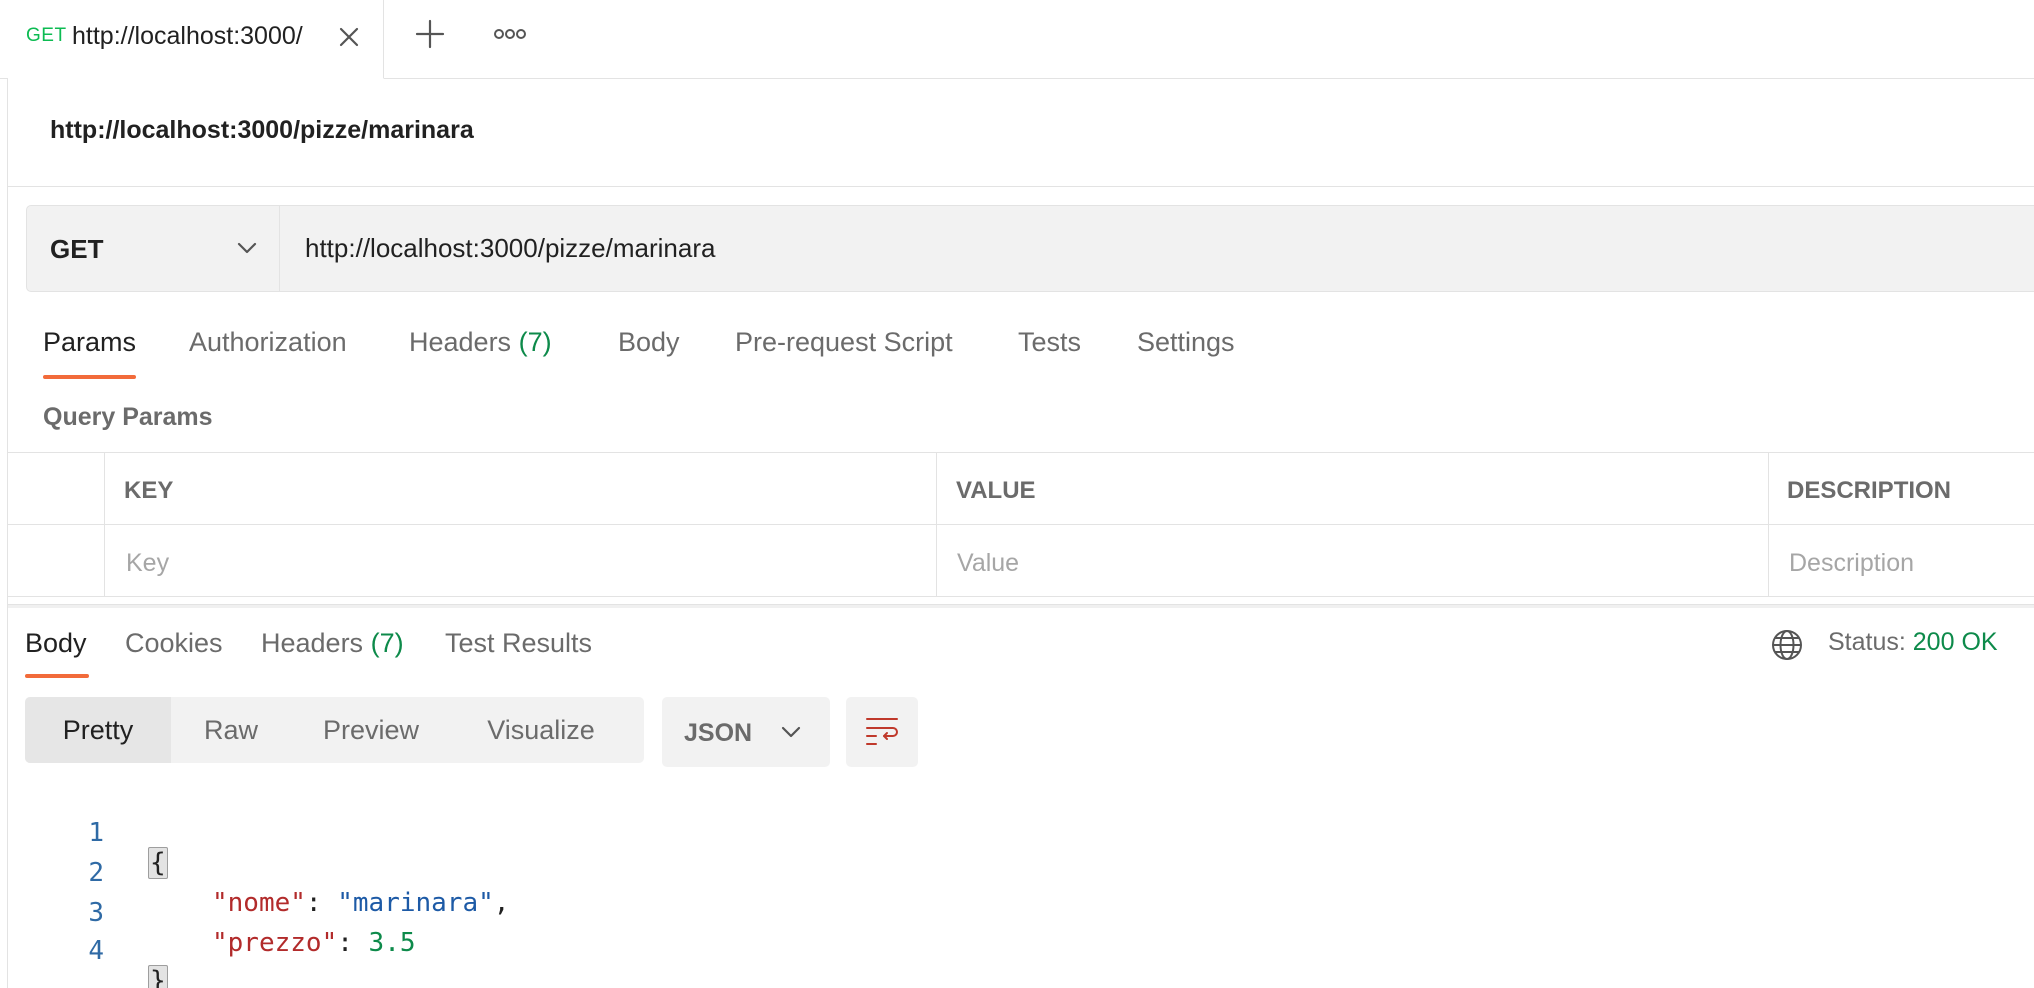  I want to click on view-preview-button: Preview, so click(371, 730).